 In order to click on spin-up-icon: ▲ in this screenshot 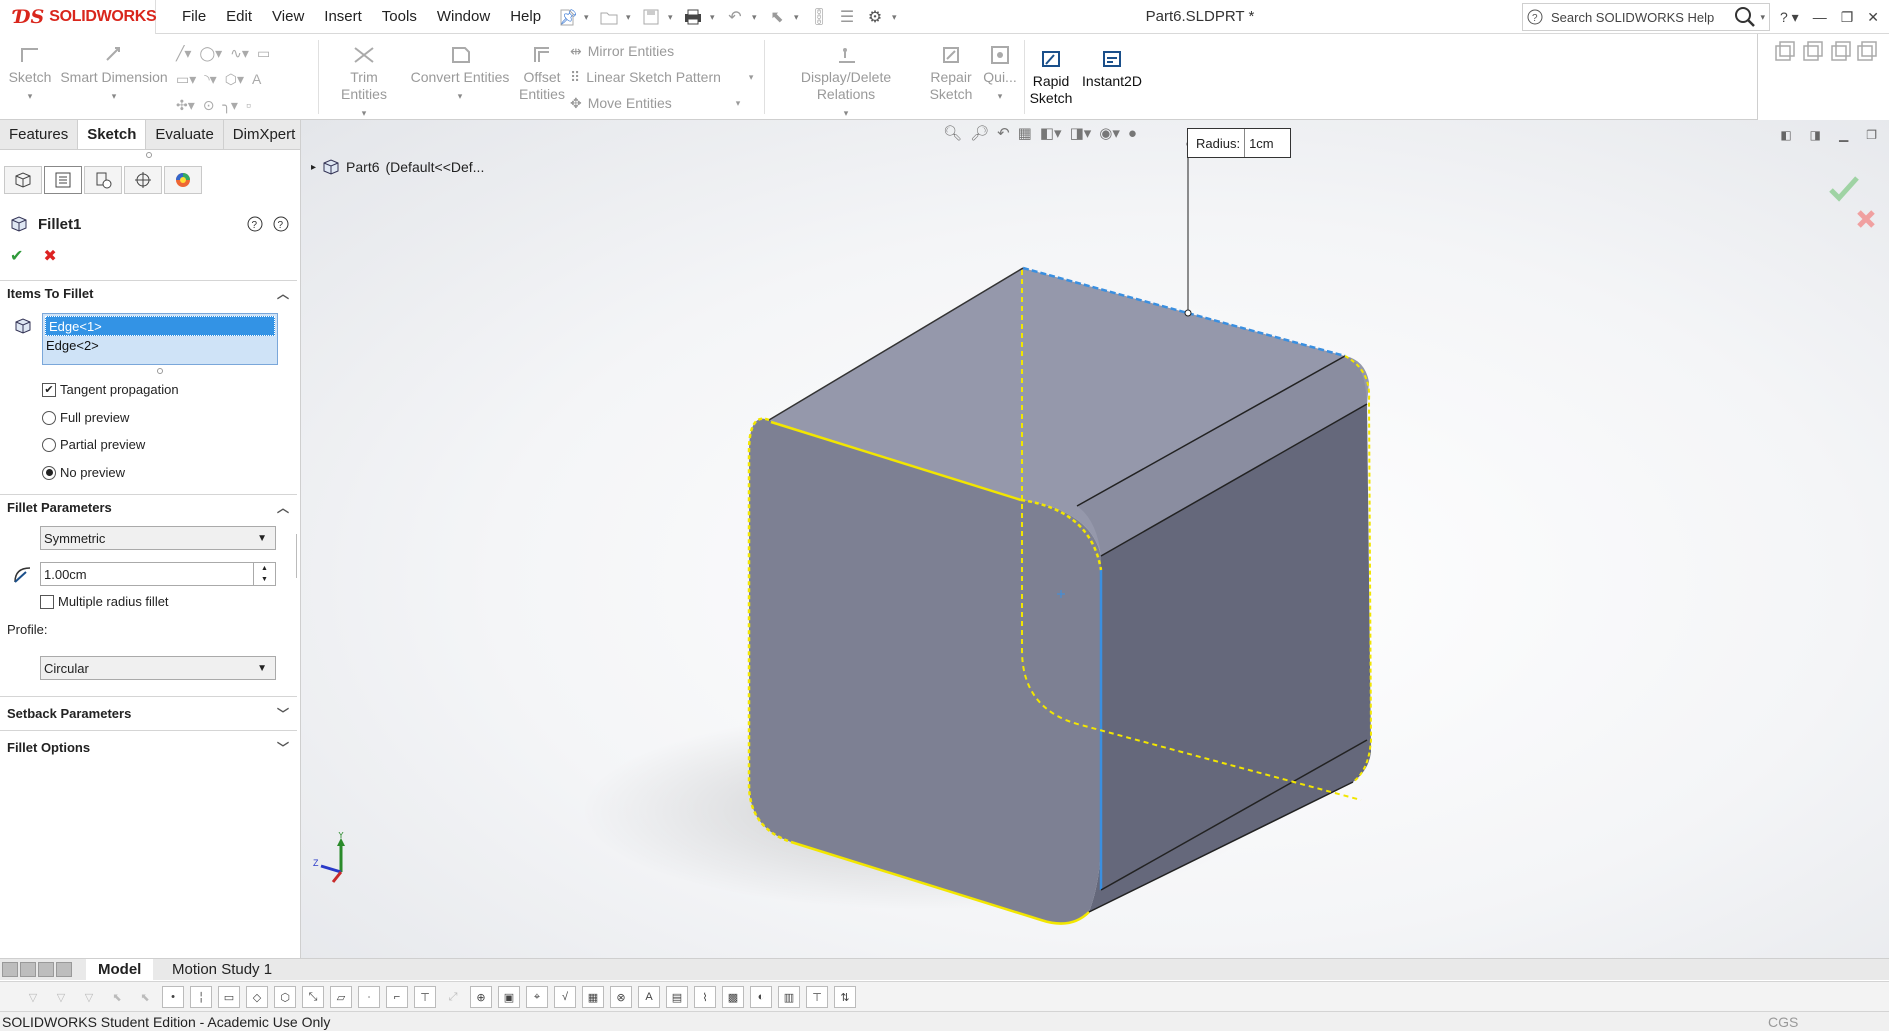, I will do `click(264, 568)`.